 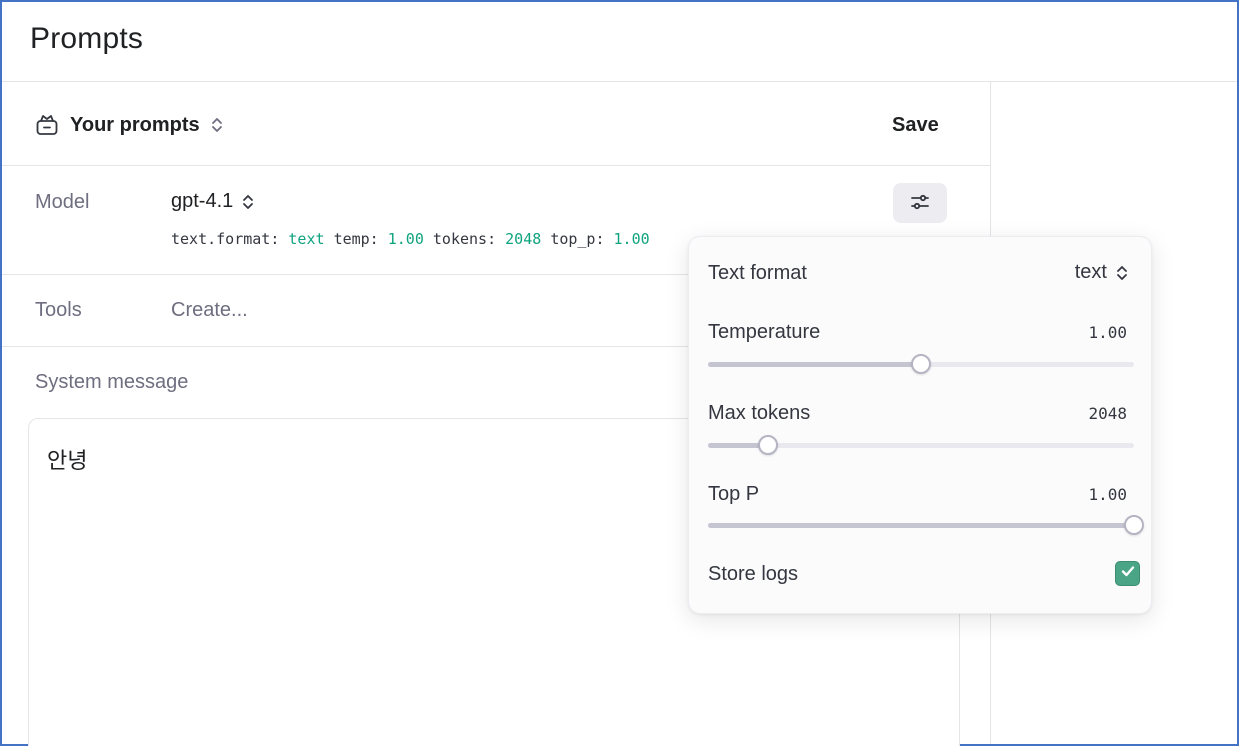 What do you see at coordinates (356, 239) in the screenshot?
I see `param-key: temp:` at bounding box center [356, 239].